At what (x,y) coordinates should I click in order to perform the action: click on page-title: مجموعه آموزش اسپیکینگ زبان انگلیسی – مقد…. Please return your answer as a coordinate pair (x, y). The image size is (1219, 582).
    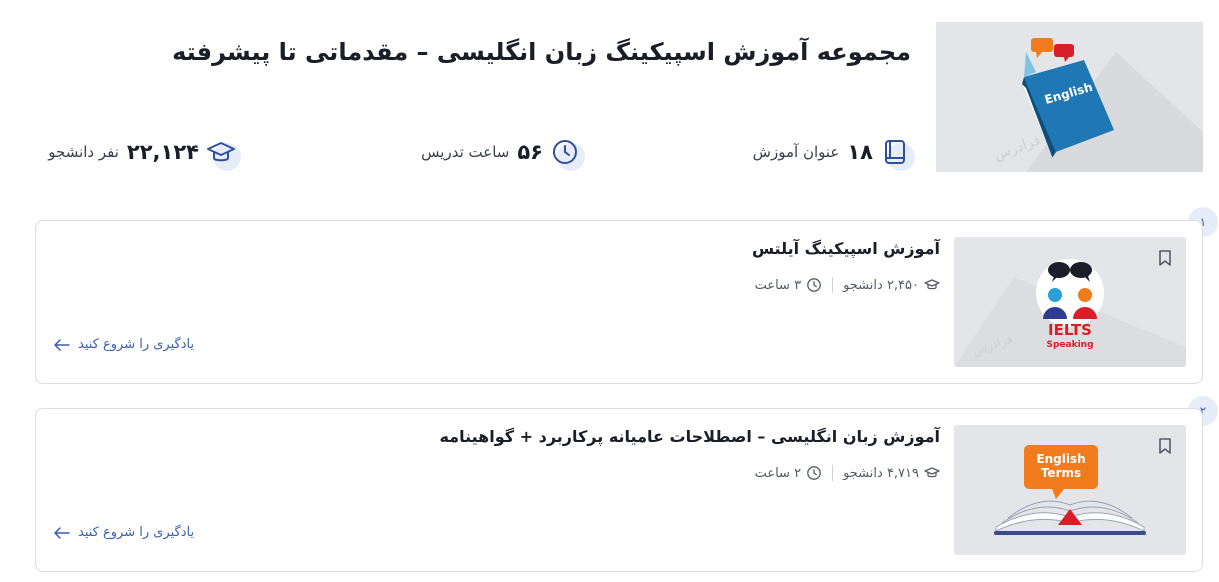
    Looking at the image, I should click on (541, 52).